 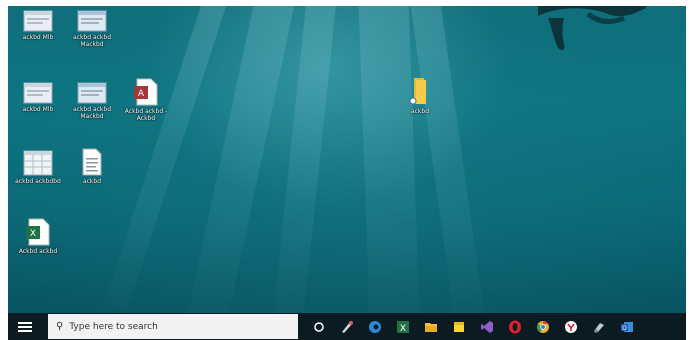 What do you see at coordinates (319, 327) in the screenshot?
I see `task-view-icon` at bounding box center [319, 327].